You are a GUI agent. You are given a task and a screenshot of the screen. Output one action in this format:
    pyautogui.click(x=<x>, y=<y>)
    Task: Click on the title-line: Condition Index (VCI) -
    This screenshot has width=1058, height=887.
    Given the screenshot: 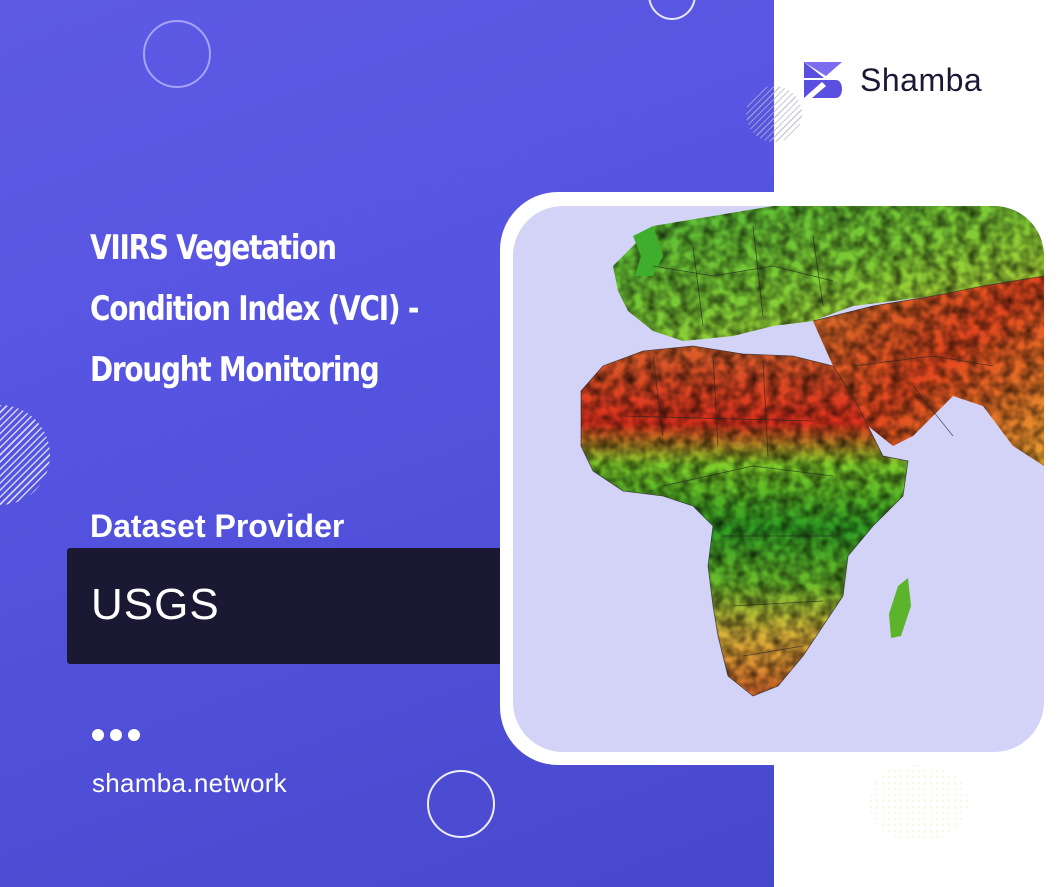 What is the action you would take?
    pyautogui.click(x=254, y=309)
    